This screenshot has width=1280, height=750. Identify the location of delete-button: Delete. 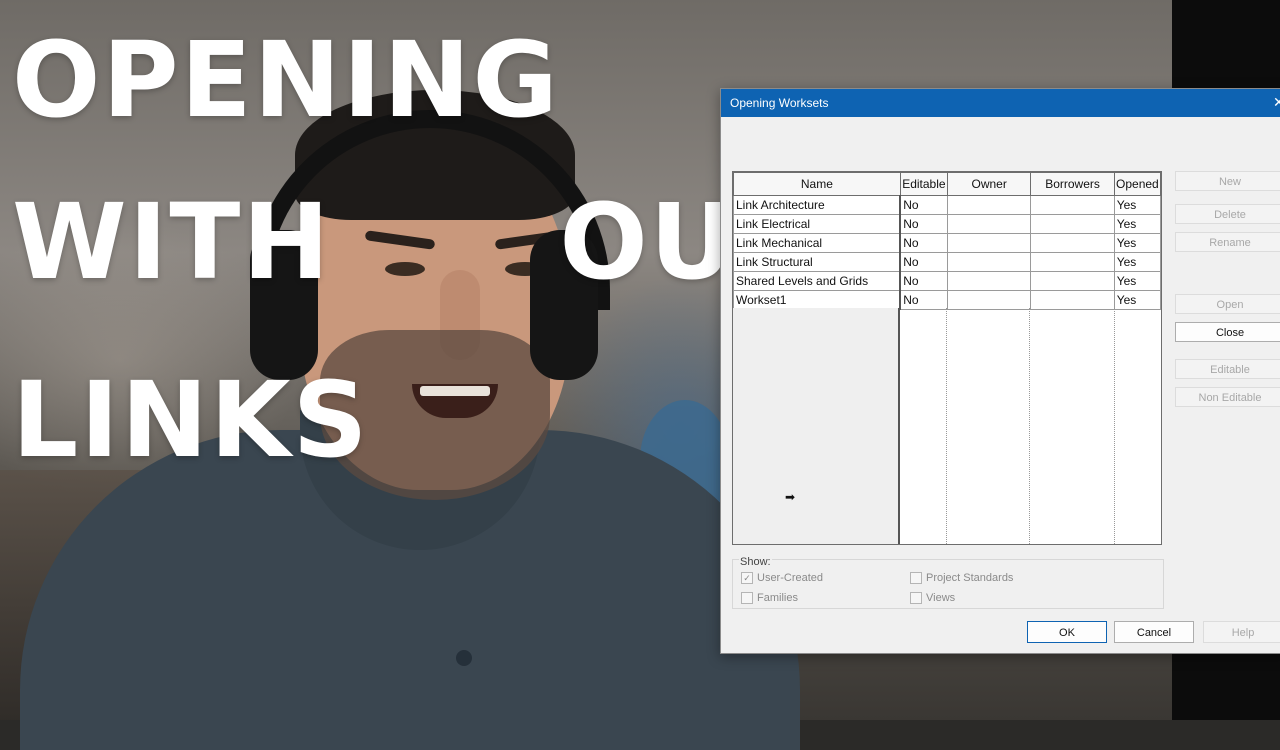
(1227, 214).